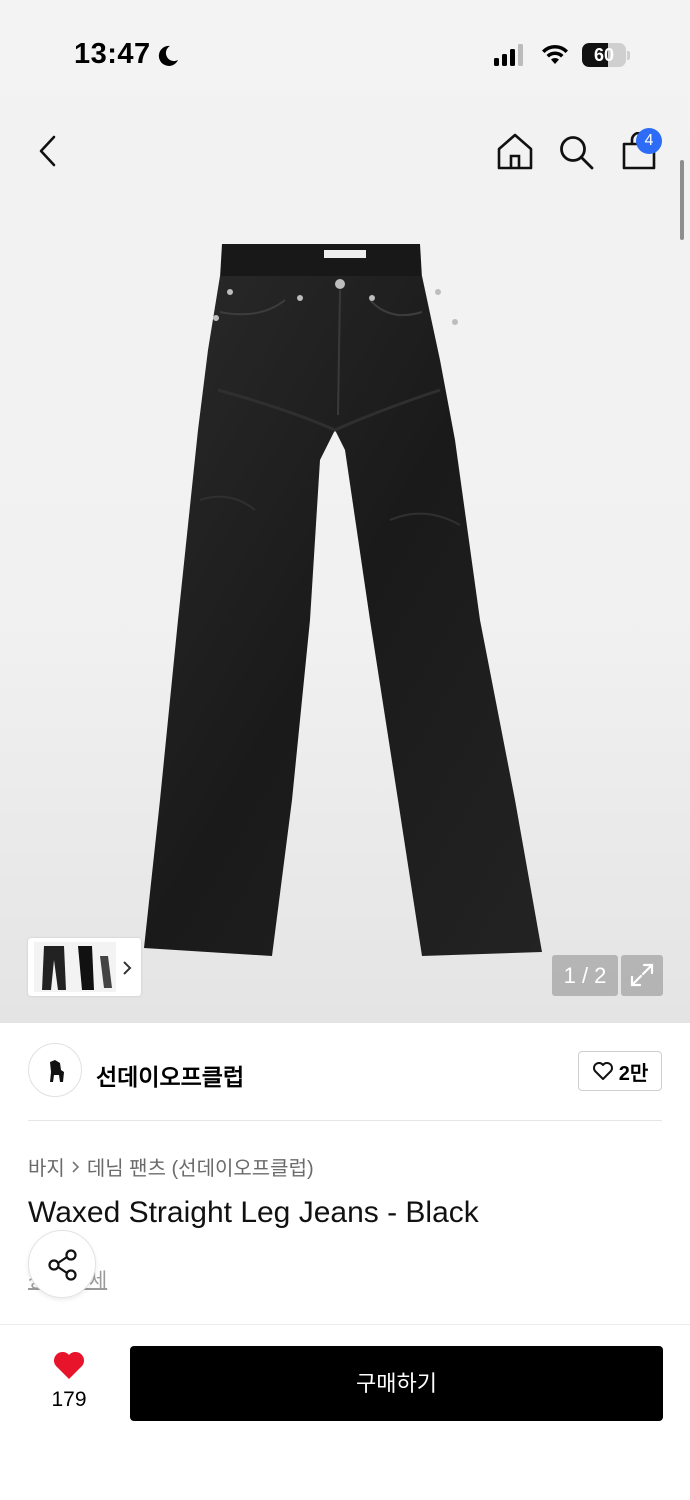 This screenshot has height=1500, width=690. What do you see at coordinates (200, 1166) in the screenshot?
I see `breadcrumb-item: 데님 팬츠 (선데이오프클럽)` at bounding box center [200, 1166].